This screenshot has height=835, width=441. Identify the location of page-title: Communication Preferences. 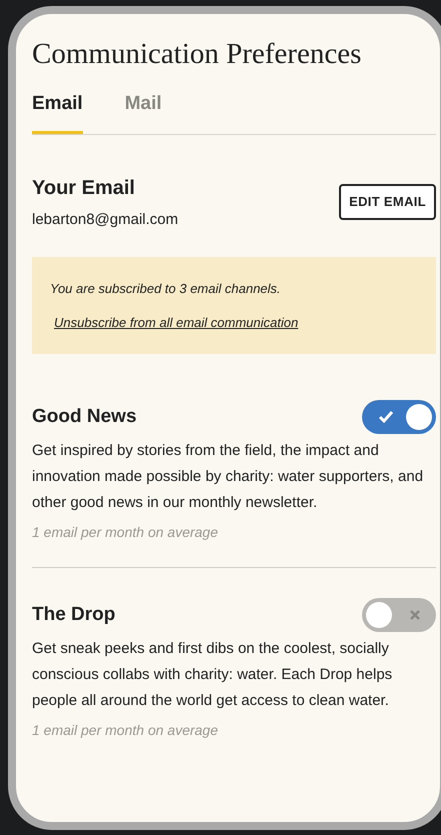
(197, 54).